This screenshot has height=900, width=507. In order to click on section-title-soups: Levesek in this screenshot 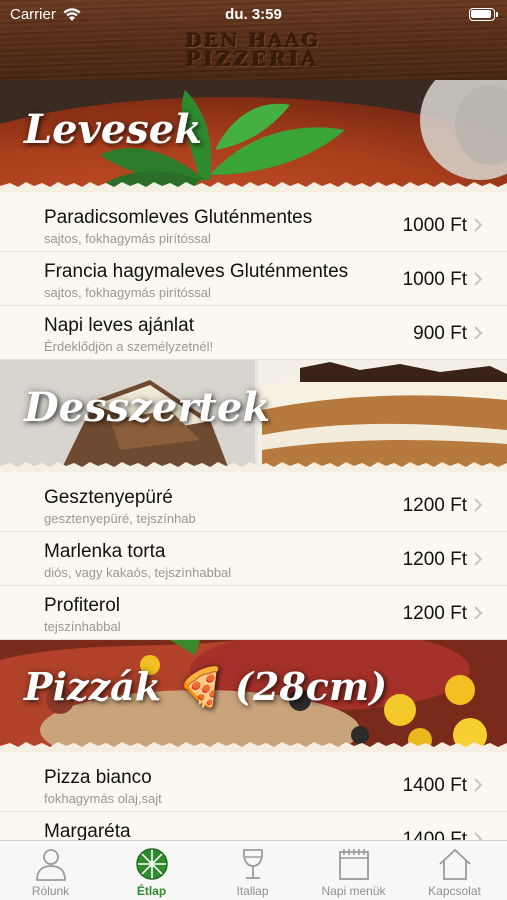, I will do `click(113, 129)`.